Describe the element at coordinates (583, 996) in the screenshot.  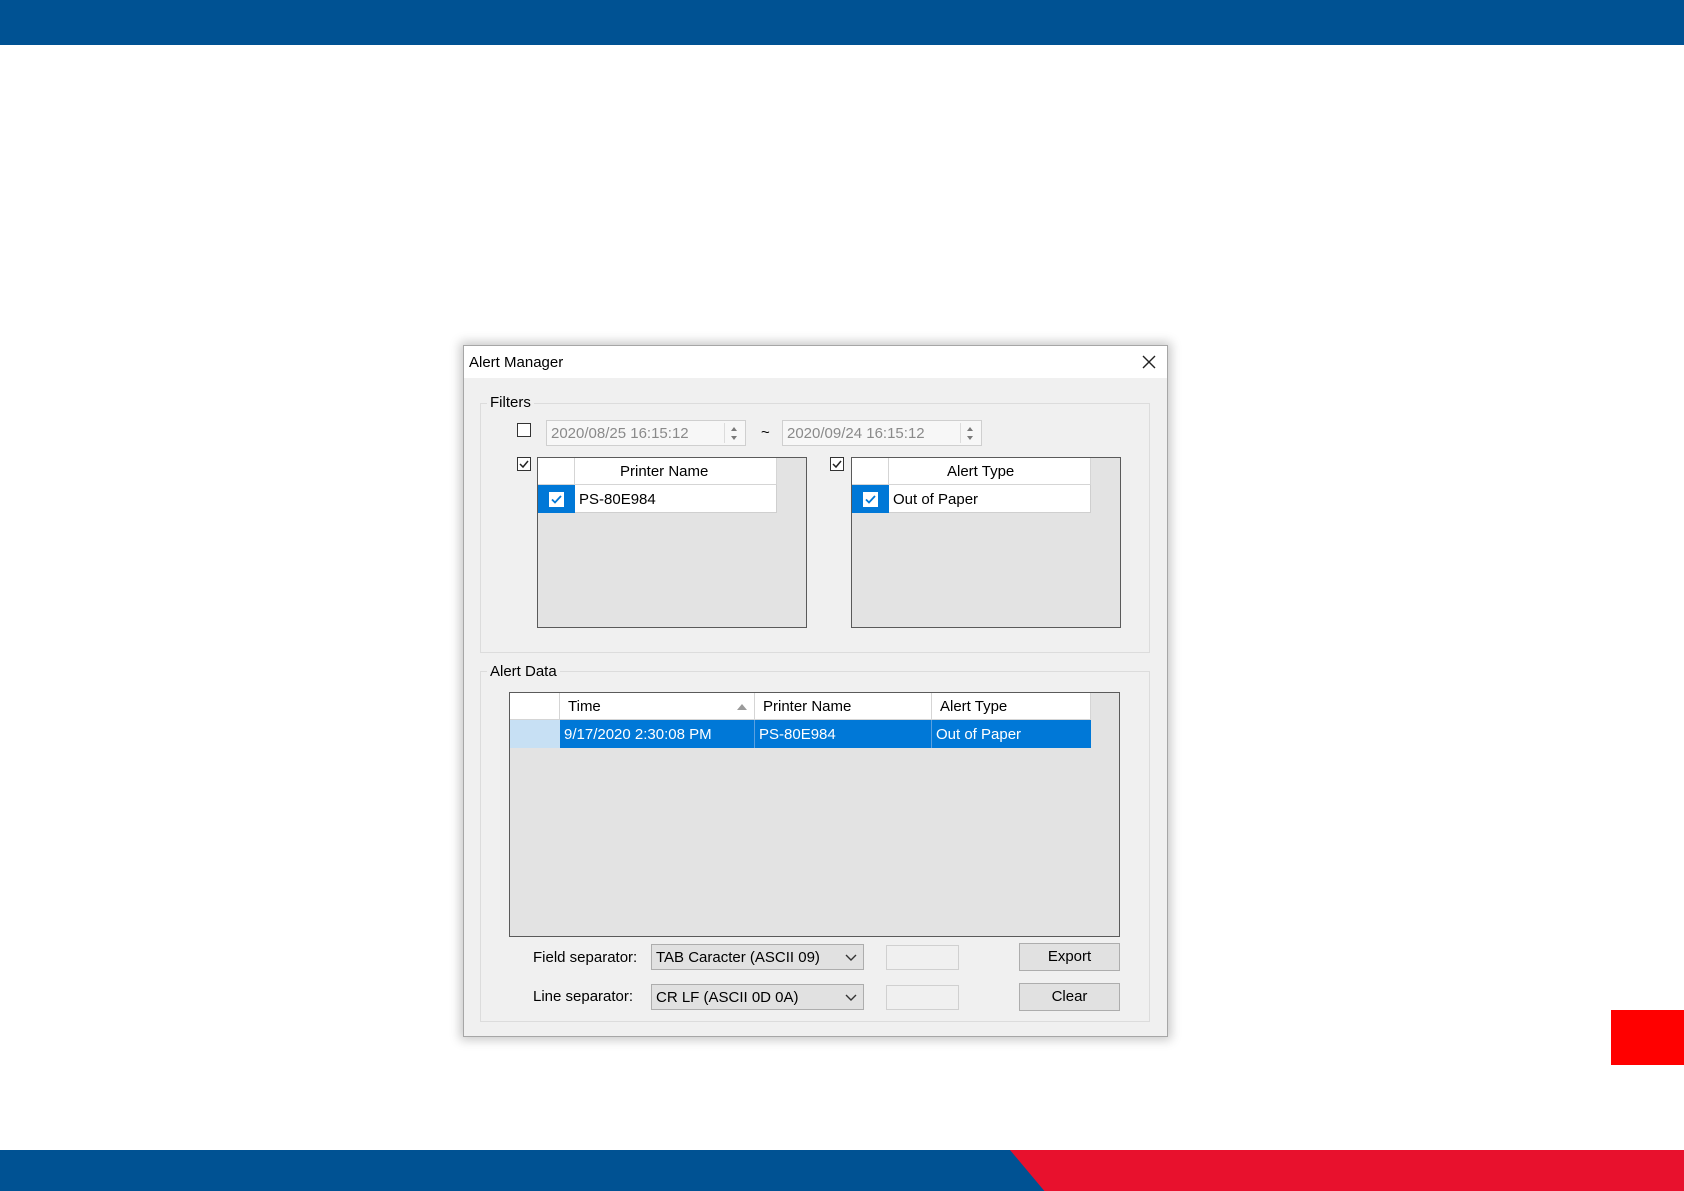
I see `line-separator-label: Line separator:` at that location.